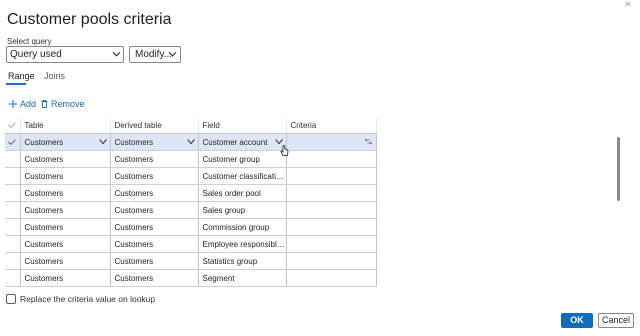 This screenshot has width=640, height=336. What do you see at coordinates (11, 299) in the screenshot?
I see `replace-criteria-checkbox` at bounding box center [11, 299].